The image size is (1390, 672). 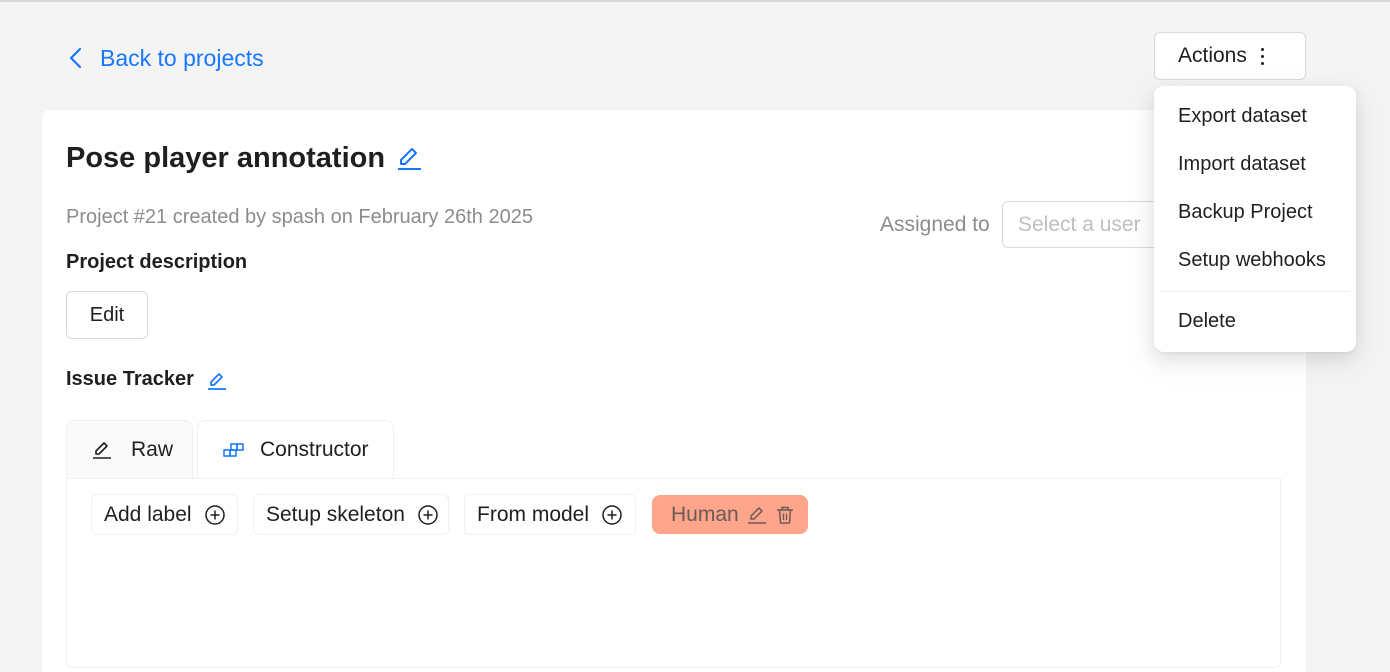 I want to click on chevron-left-icon, so click(x=75, y=58).